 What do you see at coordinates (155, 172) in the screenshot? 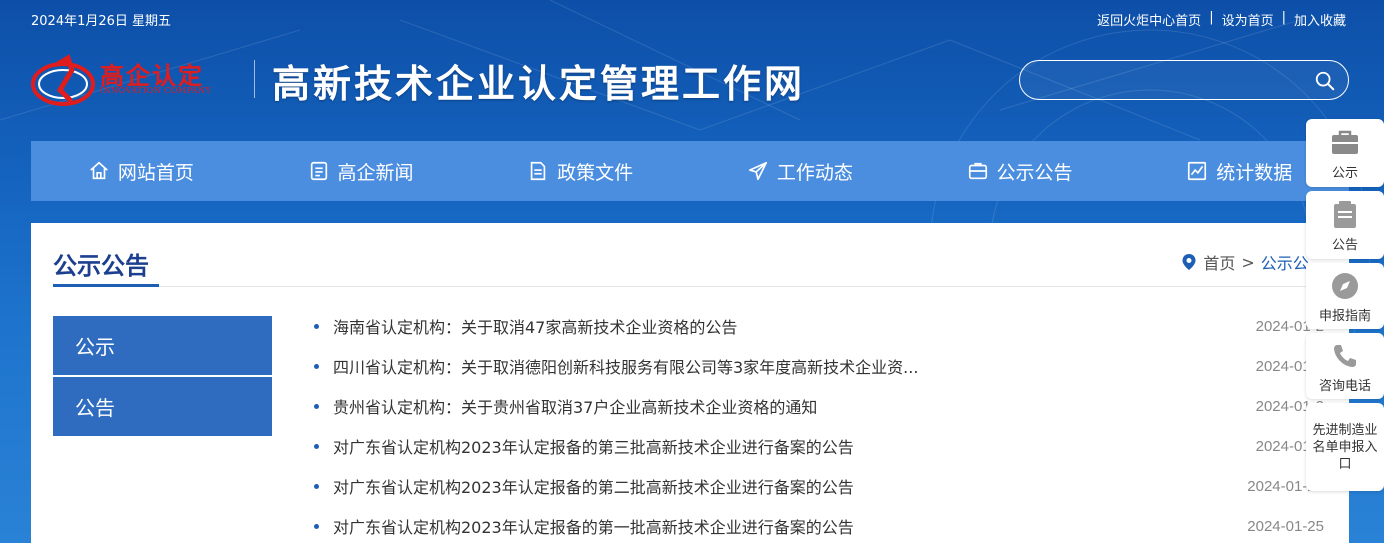
I see `nav-label: 网站首页` at bounding box center [155, 172].